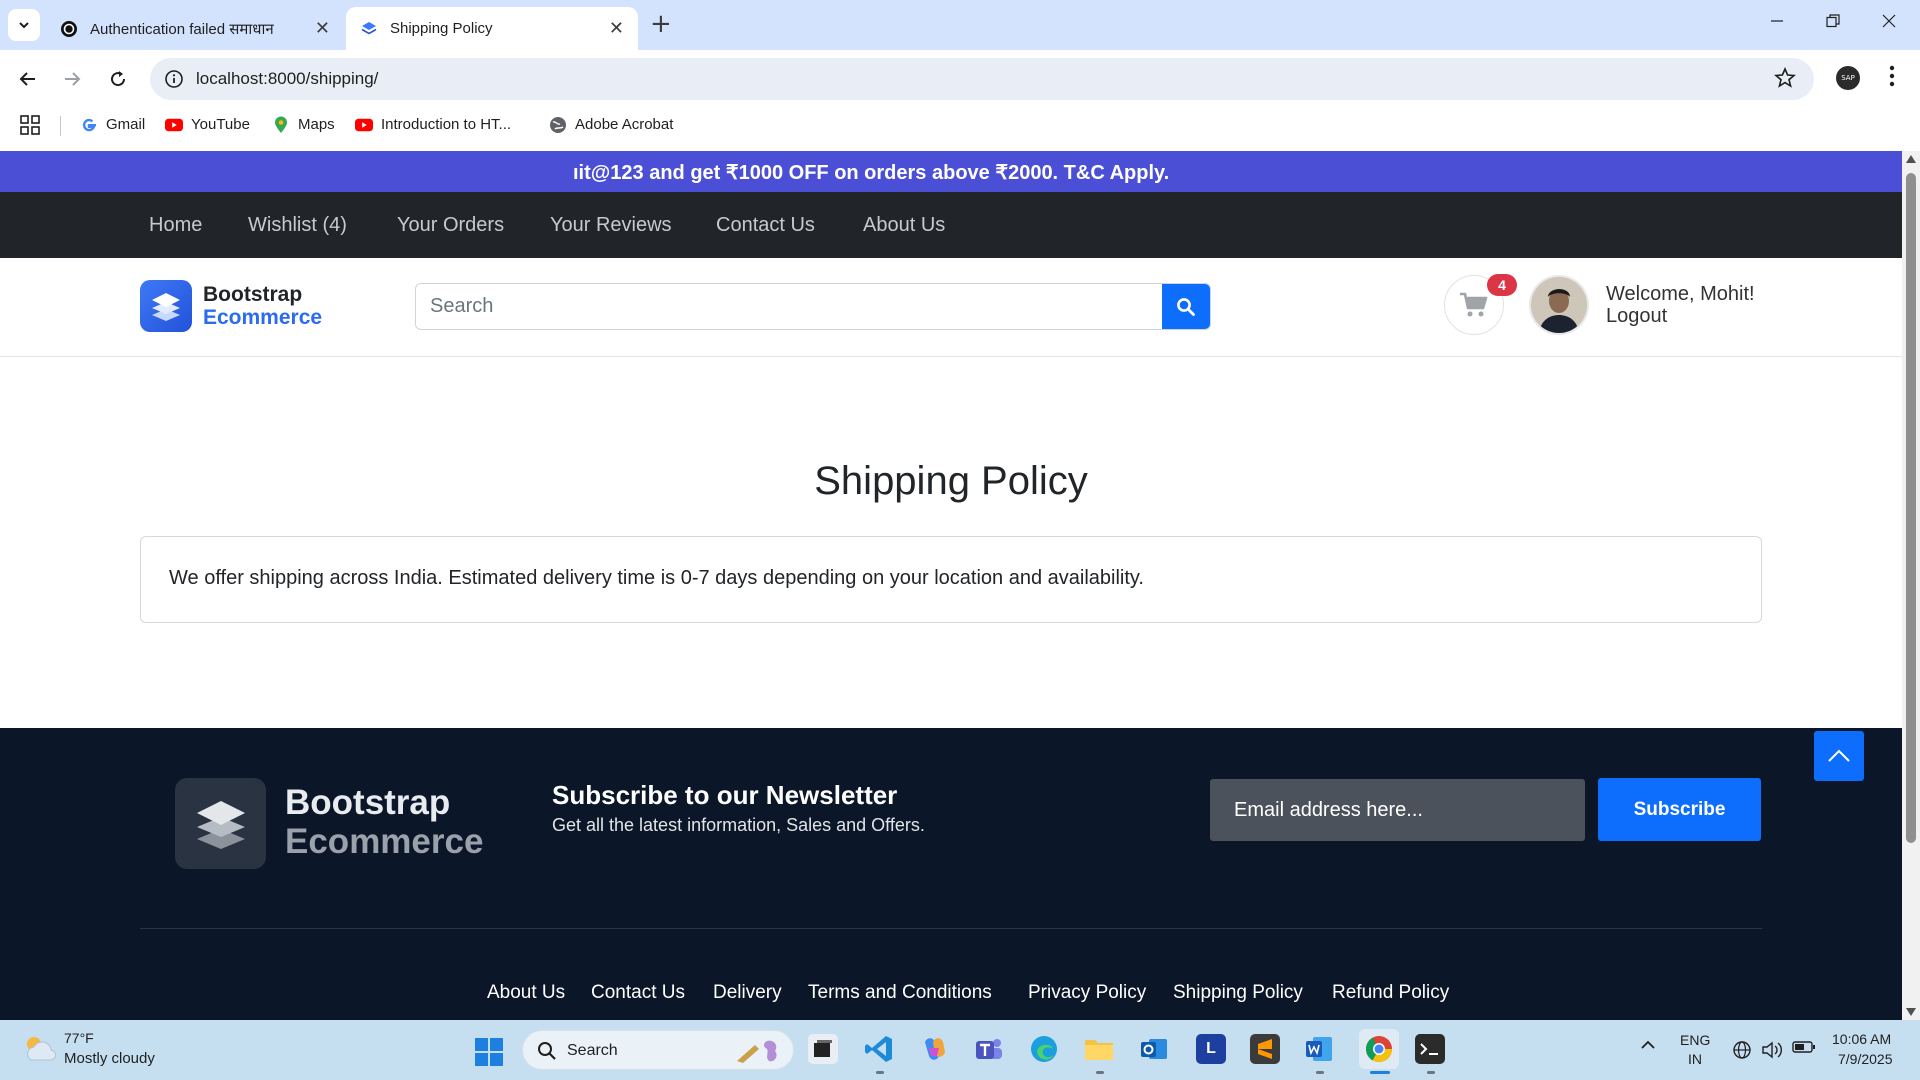 The image size is (1920, 1080). What do you see at coordinates (982, 79) in the screenshot?
I see `address-bar: localhost:8000/shipping/` at bounding box center [982, 79].